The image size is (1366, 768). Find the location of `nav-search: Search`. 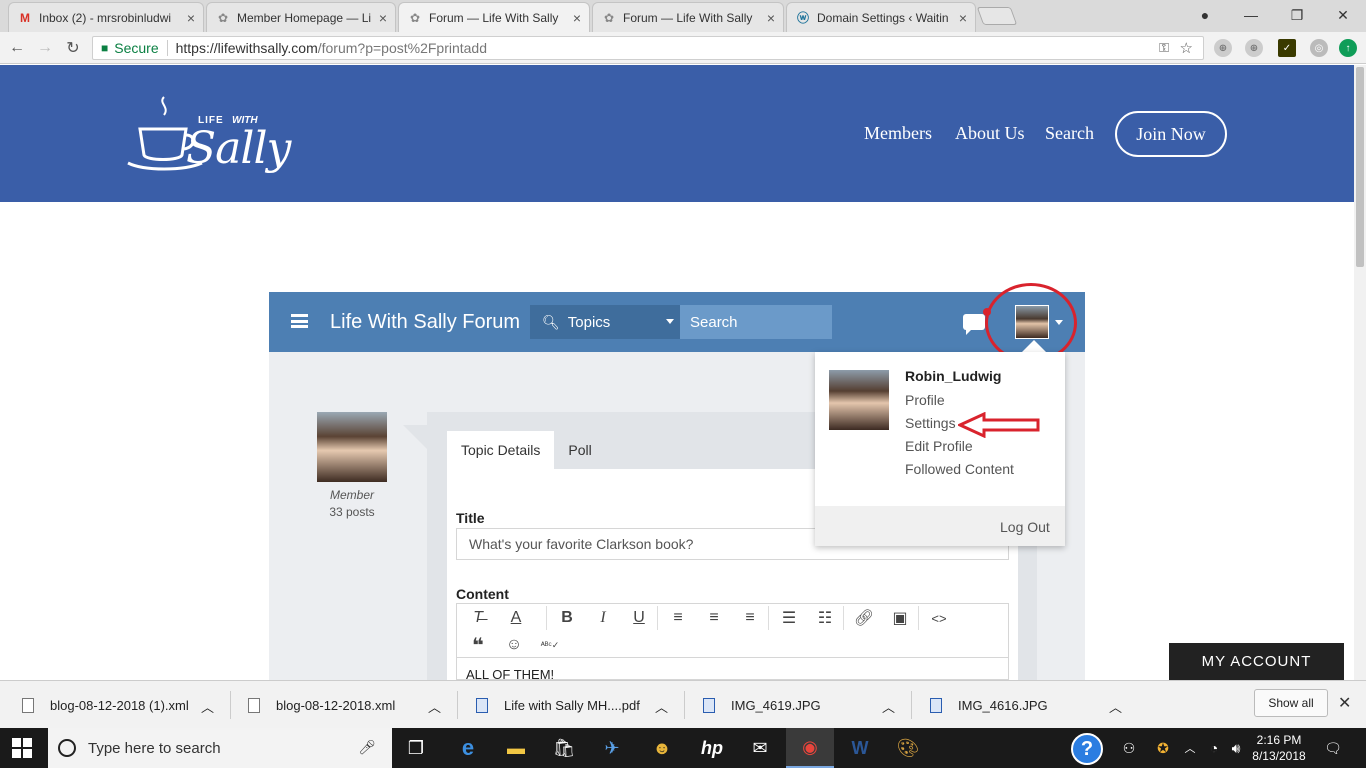

nav-search: Search is located at coordinates (1069, 133).